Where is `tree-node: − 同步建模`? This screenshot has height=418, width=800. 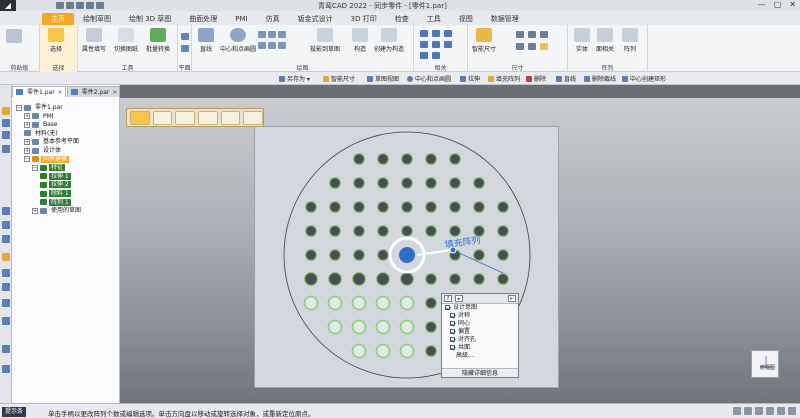 tree-node: − 同步建模 is located at coordinates (47, 159).